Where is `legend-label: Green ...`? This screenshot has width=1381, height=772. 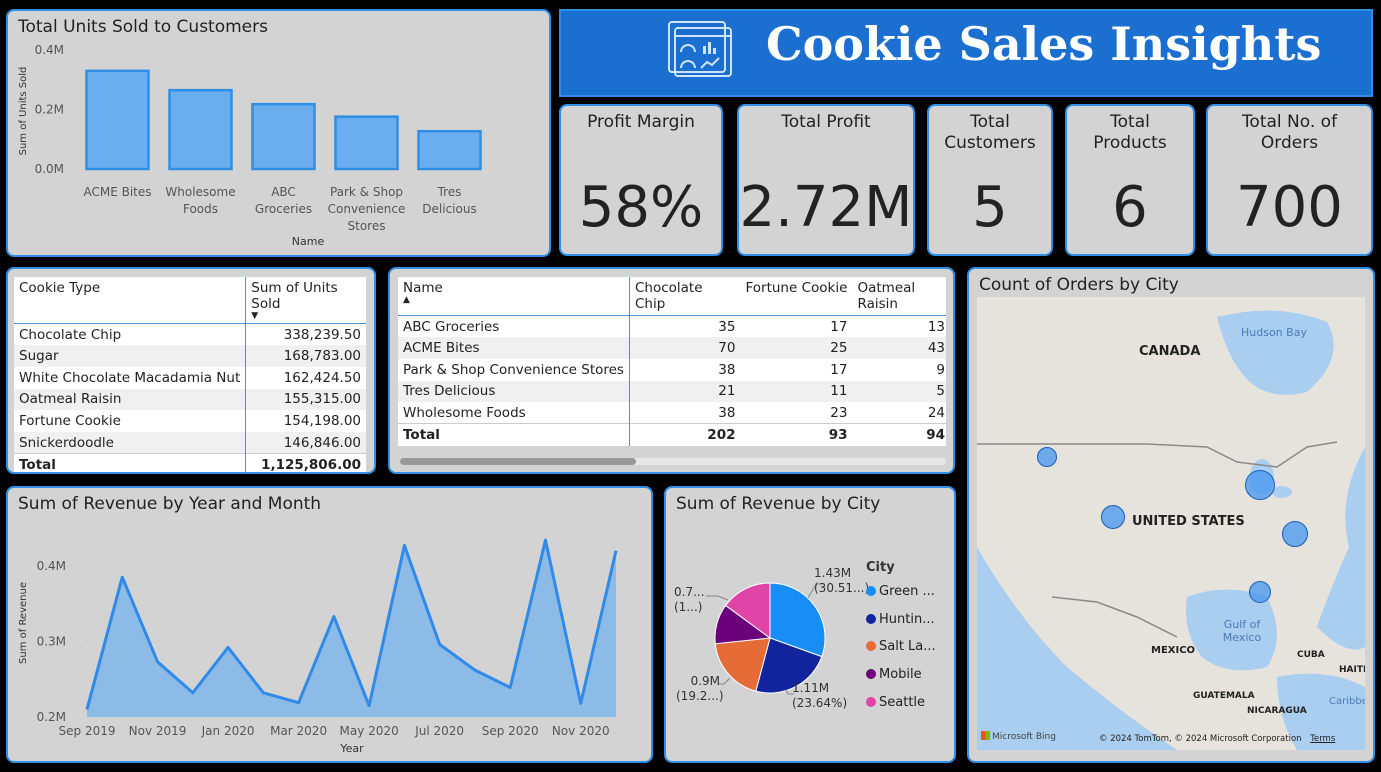
legend-label: Green ... is located at coordinates (907, 591).